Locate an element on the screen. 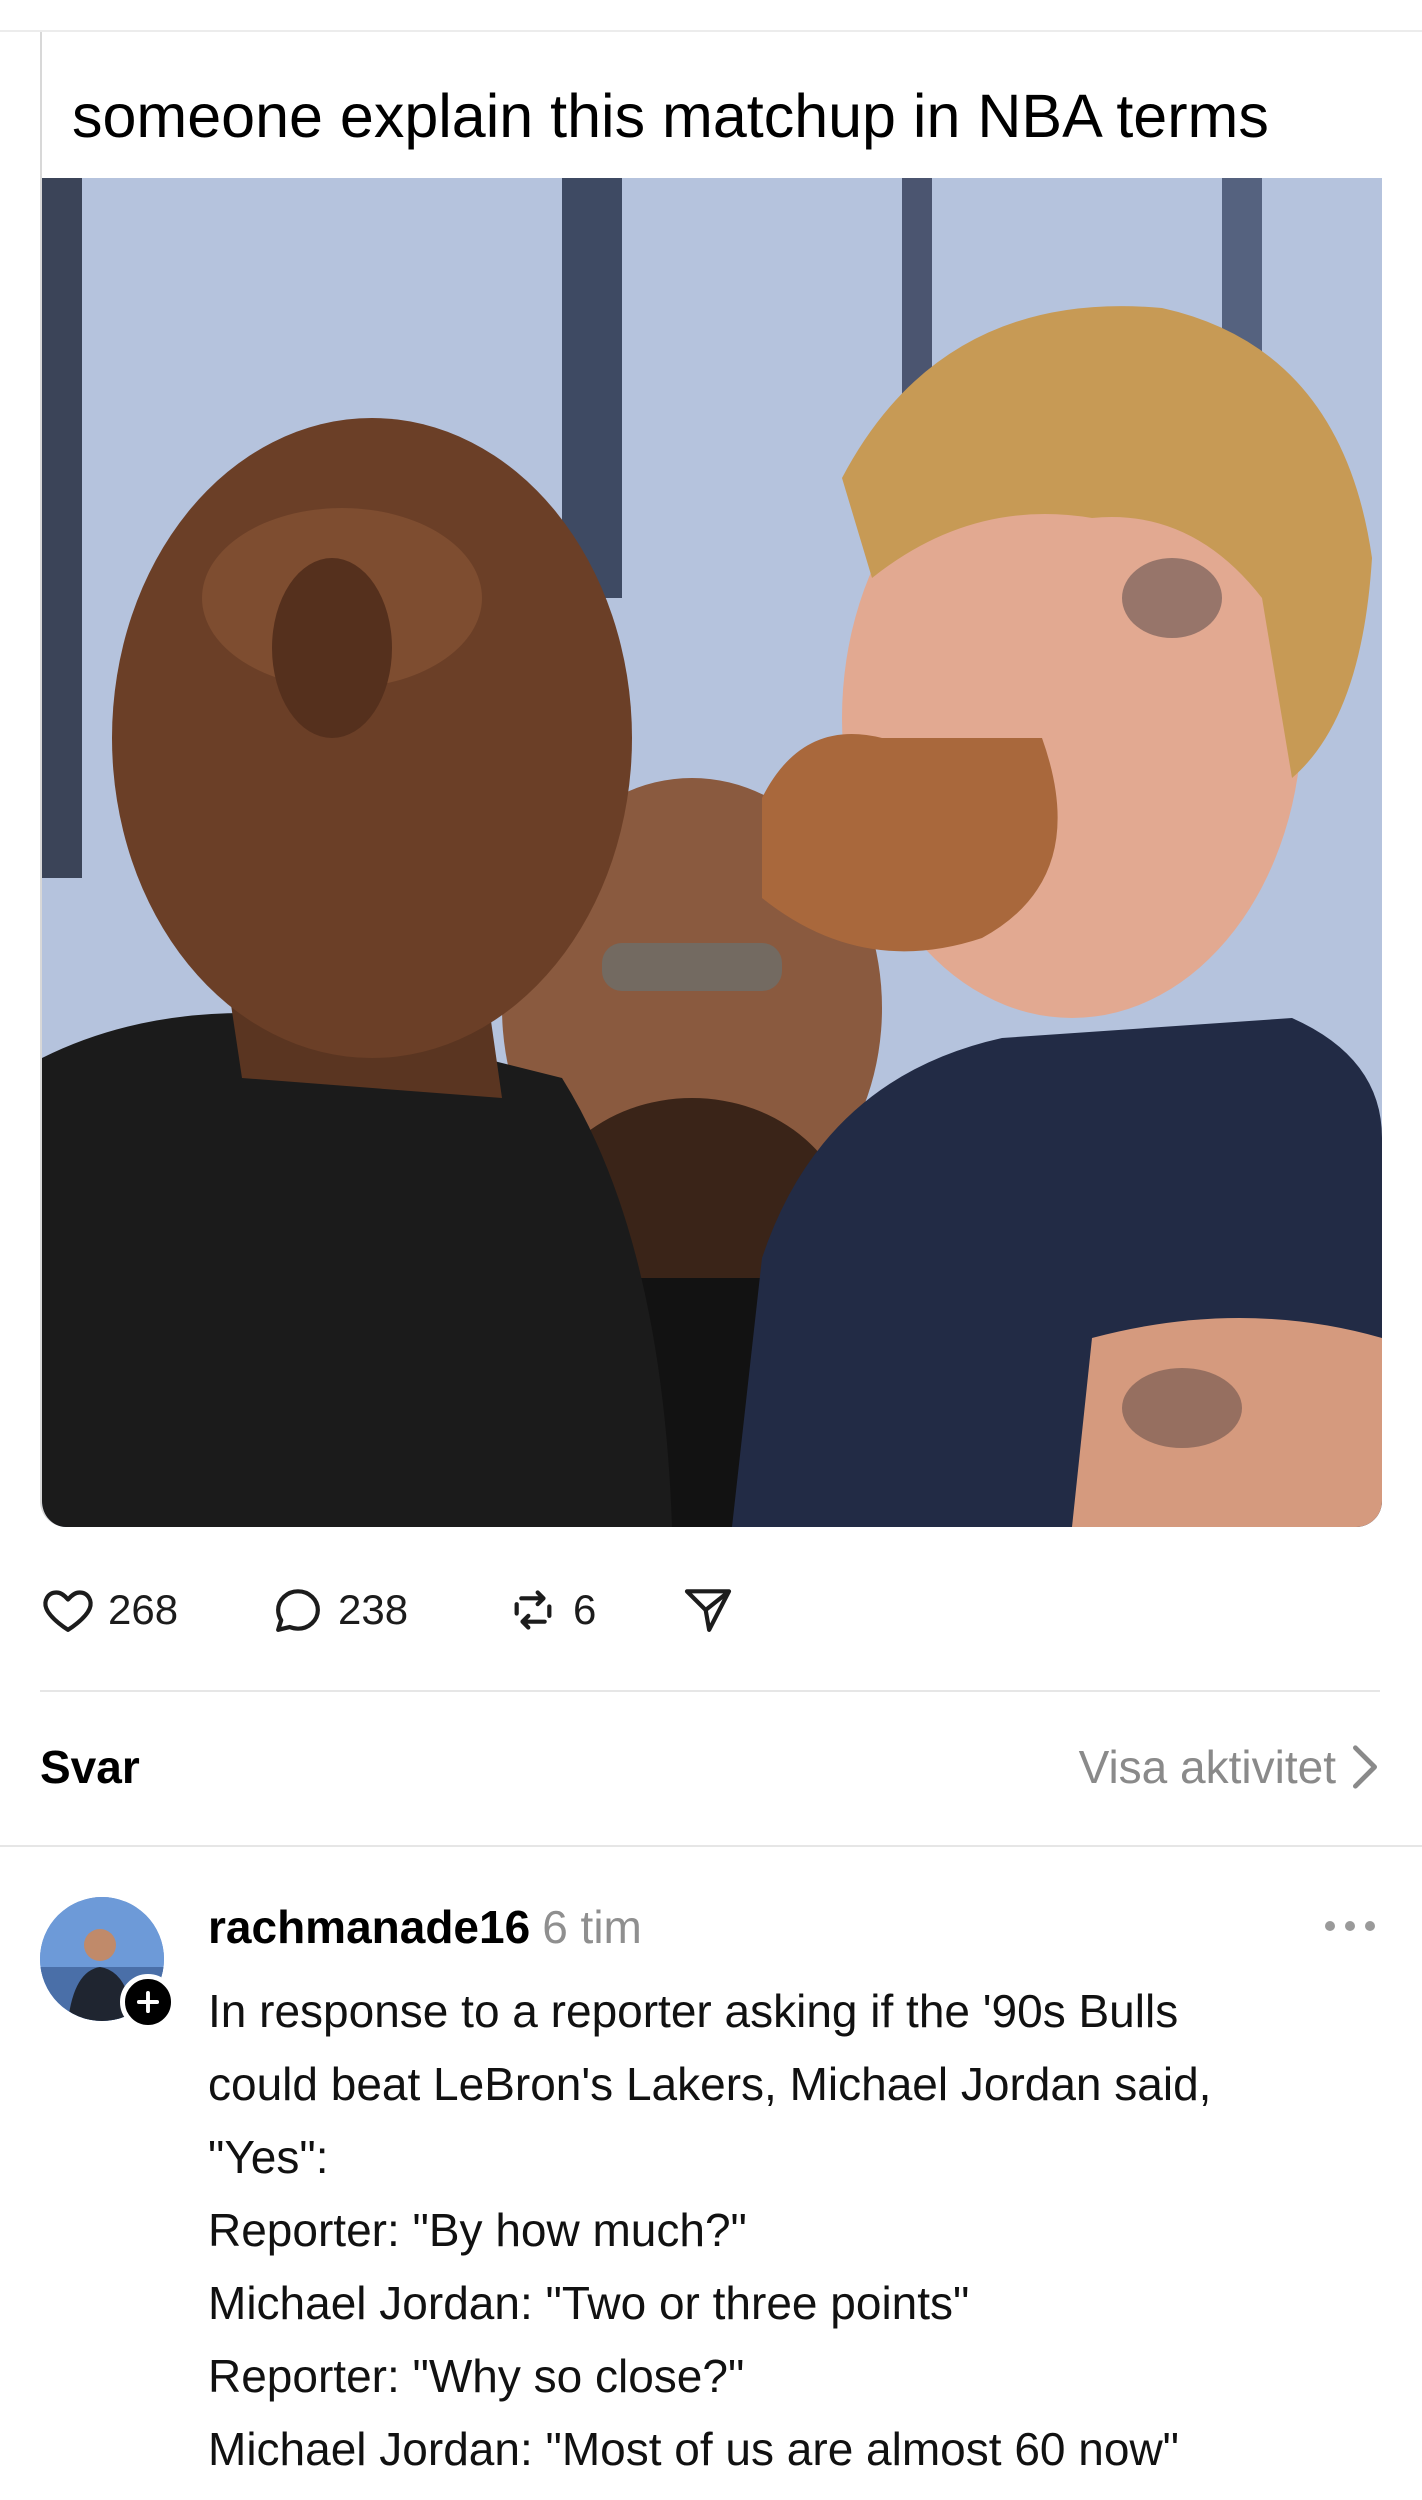 Image resolution: width=1422 pixels, height=2500 pixels. plus-icon is located at coordinates (148, 2002).